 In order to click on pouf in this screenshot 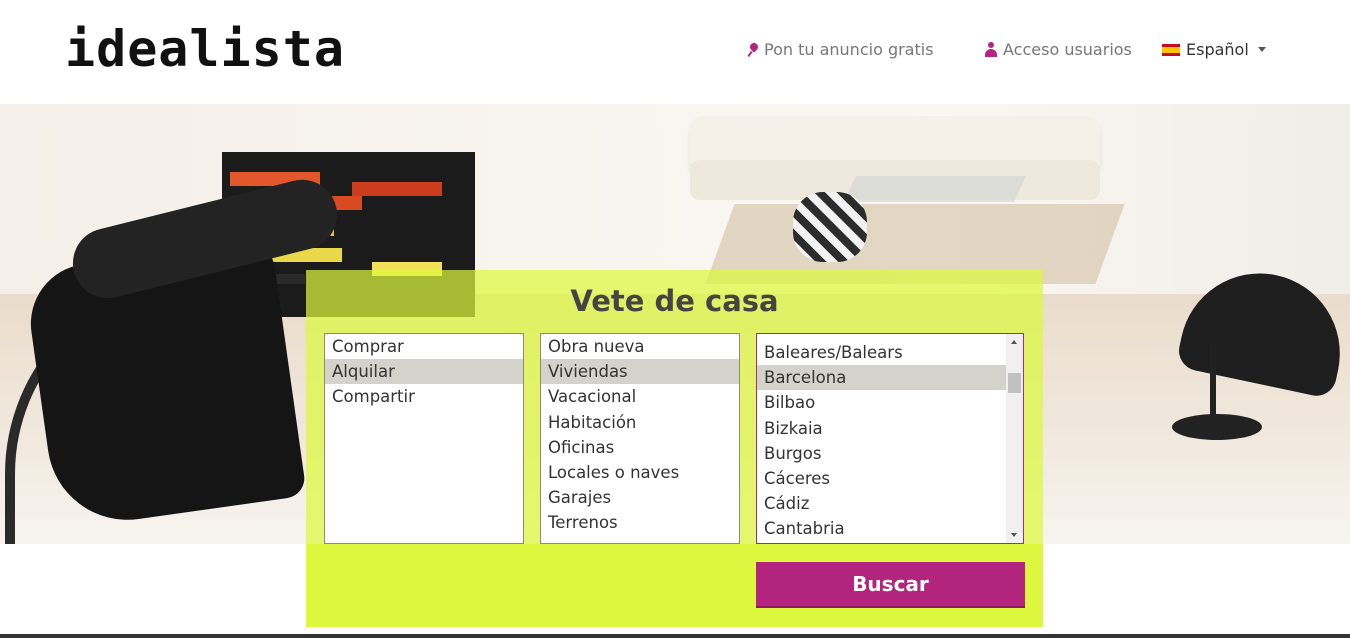, I will do `click(830, 227)`.